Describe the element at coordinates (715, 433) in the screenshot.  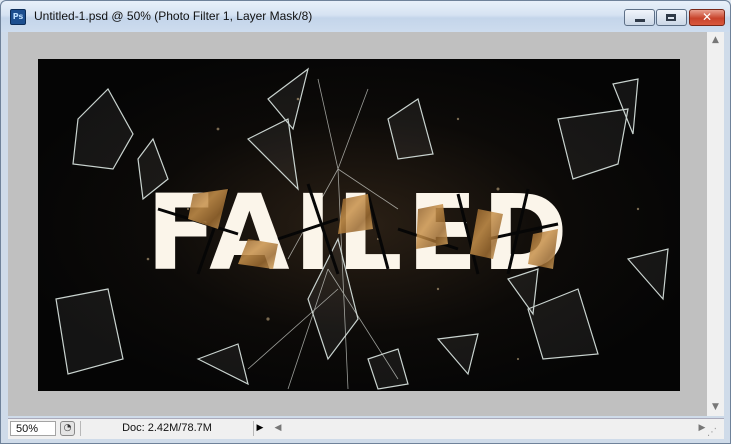
I see `resize-grip-icon: ⋰` at that location.